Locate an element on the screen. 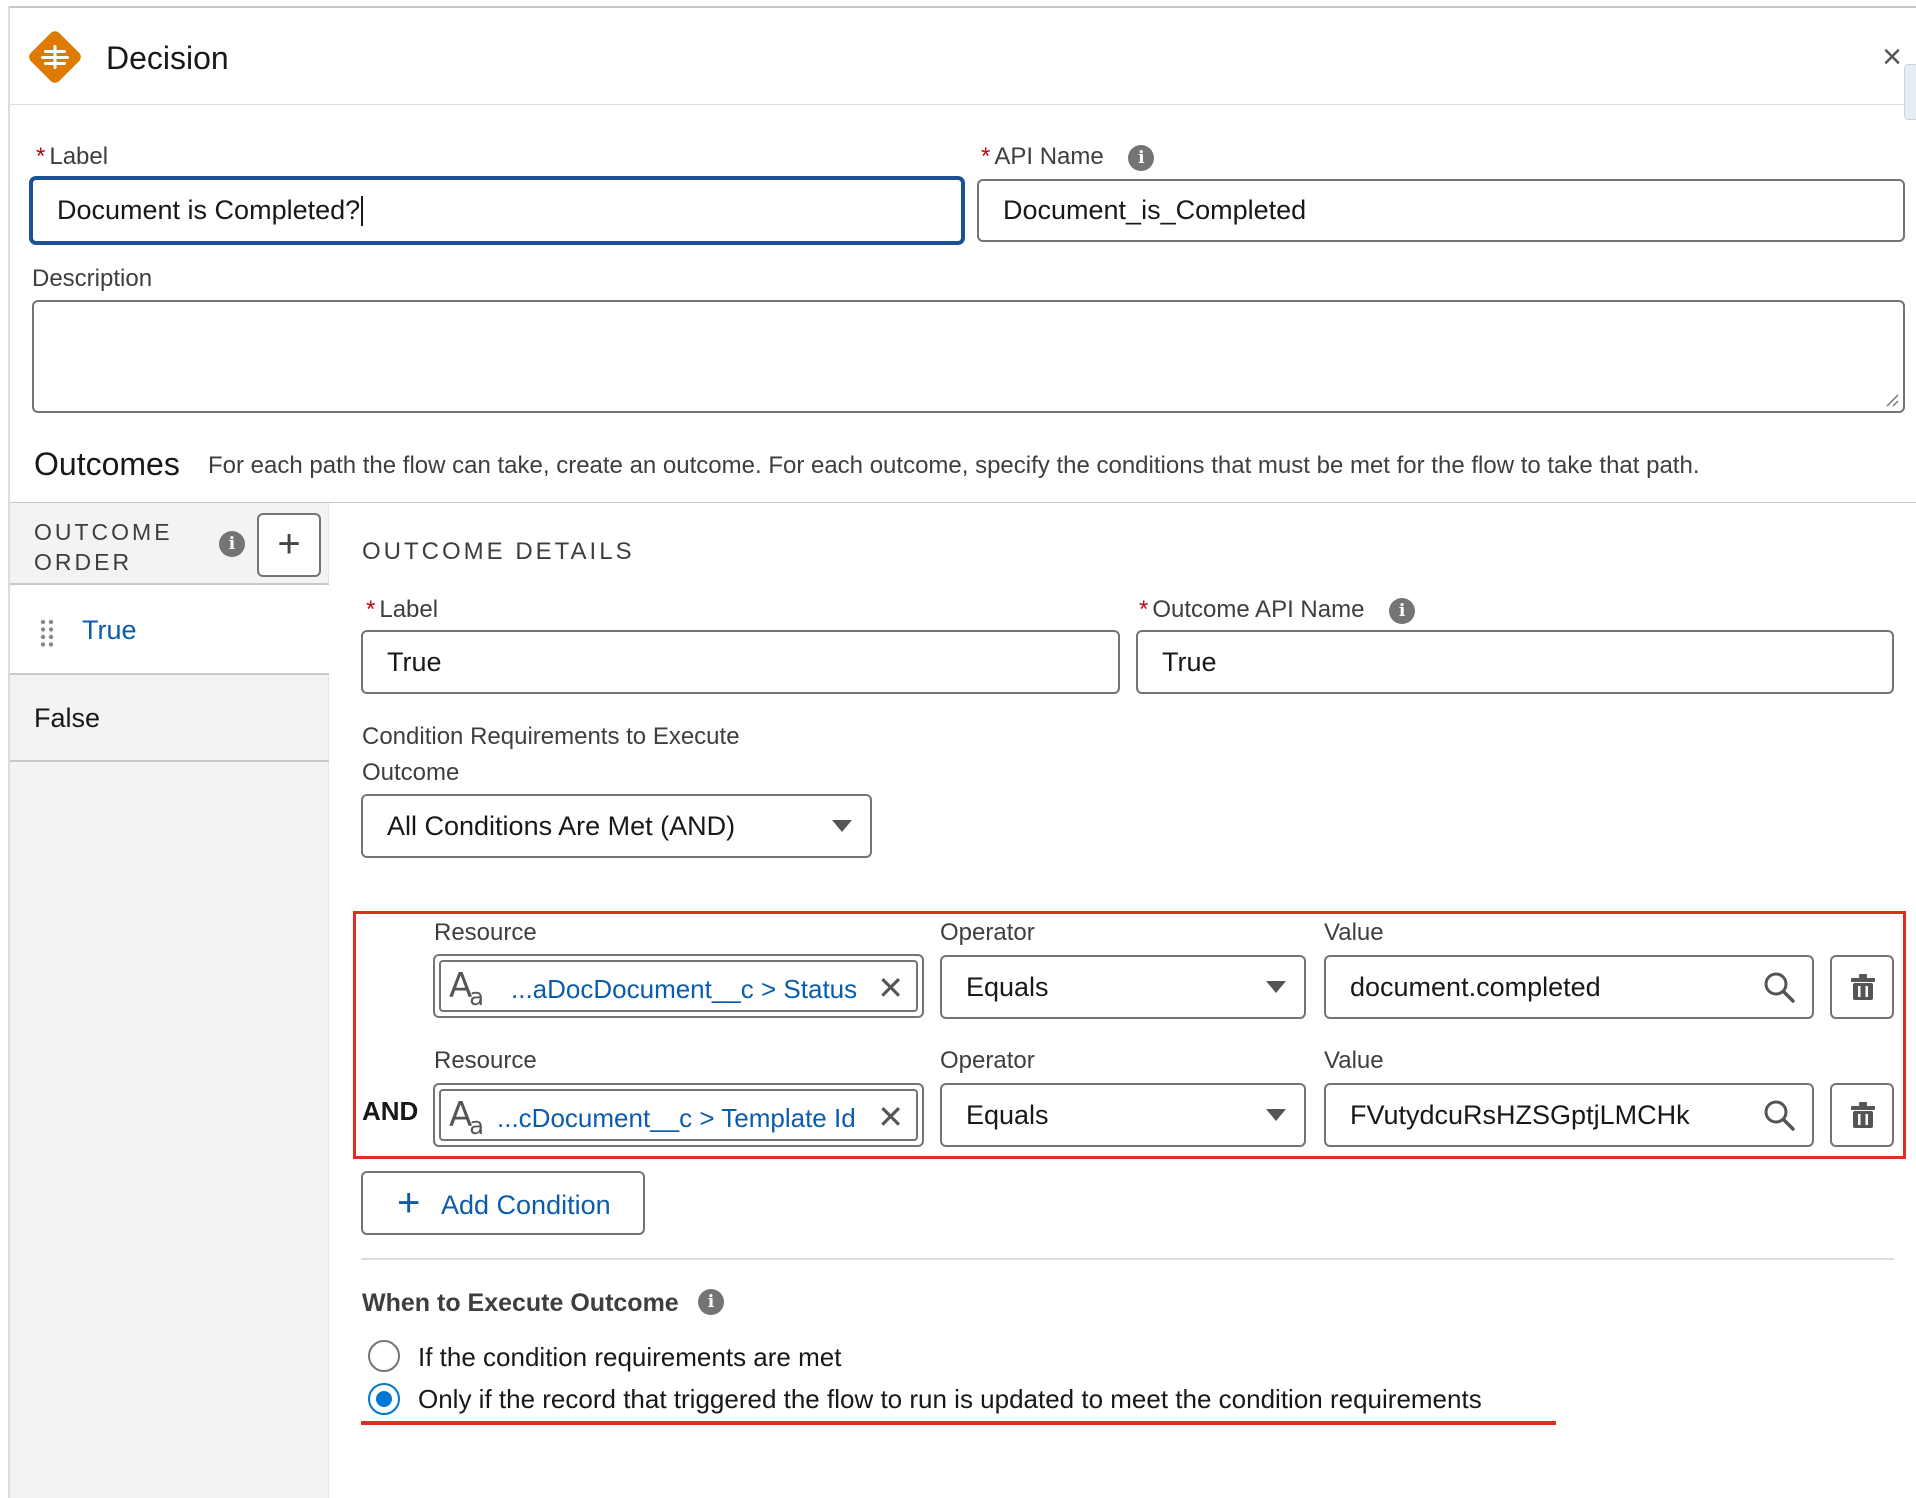  resize-handle-icon is located at coordinates (1892, 400).